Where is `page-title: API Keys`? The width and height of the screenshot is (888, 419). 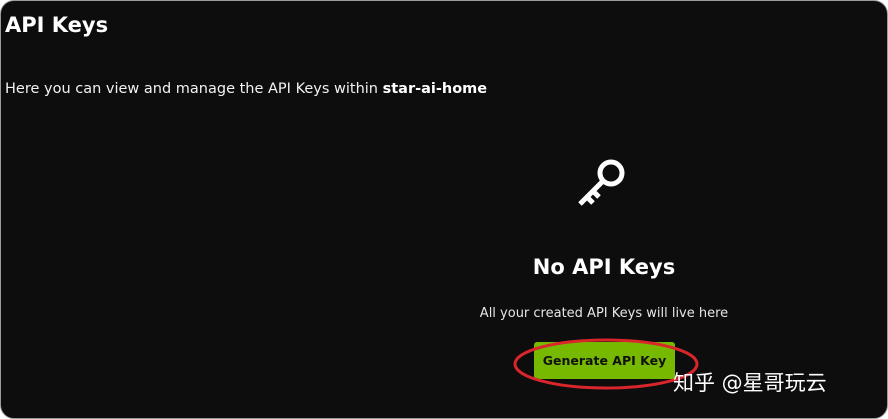 page-title: API Keys is located at coordinates (57, 25).